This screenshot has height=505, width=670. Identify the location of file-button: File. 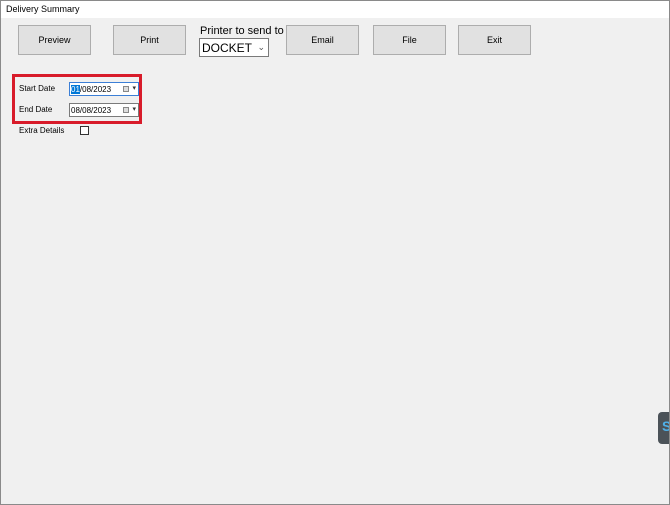
(409, 40).